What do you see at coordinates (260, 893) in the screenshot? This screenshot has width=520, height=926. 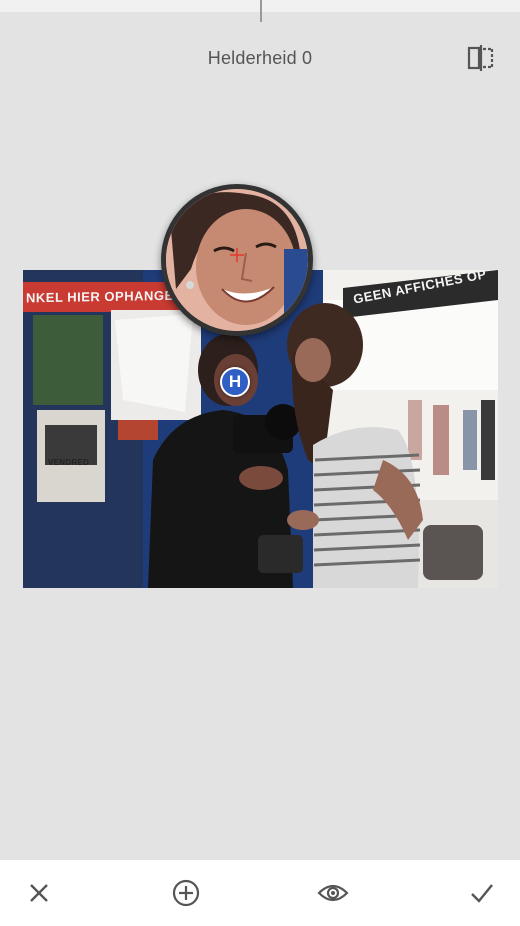 I see `bottom-toolbar` at bounding box center [260, 893].